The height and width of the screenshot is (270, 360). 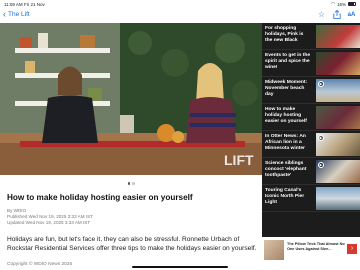 I want to click on back-button: ‹ The Lift, so click(x=16, y=14).